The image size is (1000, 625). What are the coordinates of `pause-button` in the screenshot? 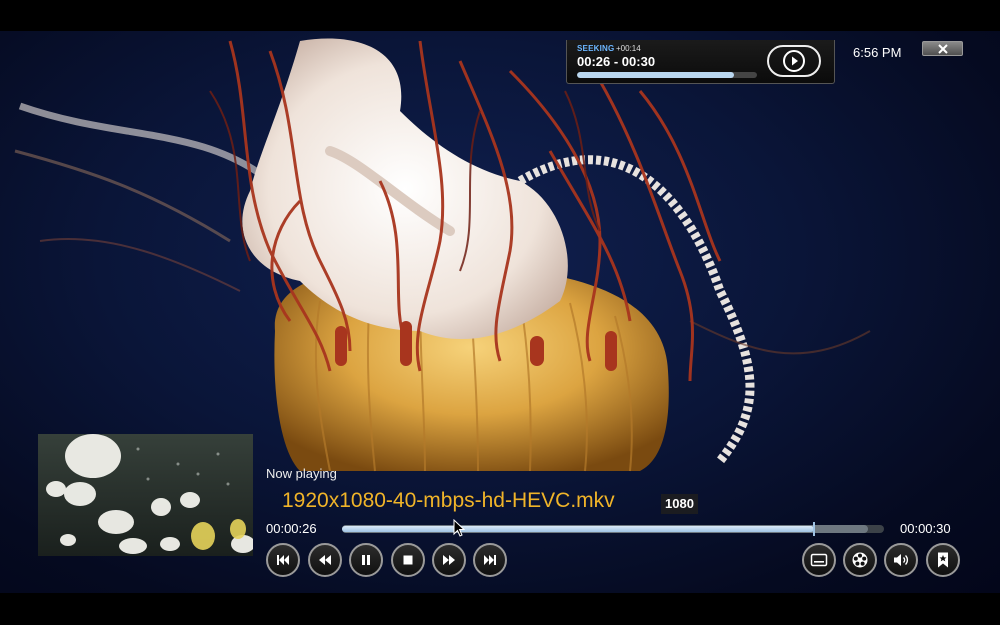 It's located at (366, 560).